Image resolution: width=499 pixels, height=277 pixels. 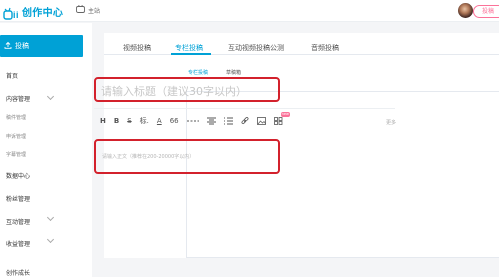 I want to click on app-title: 创作中心, so click(x=43, y=13).